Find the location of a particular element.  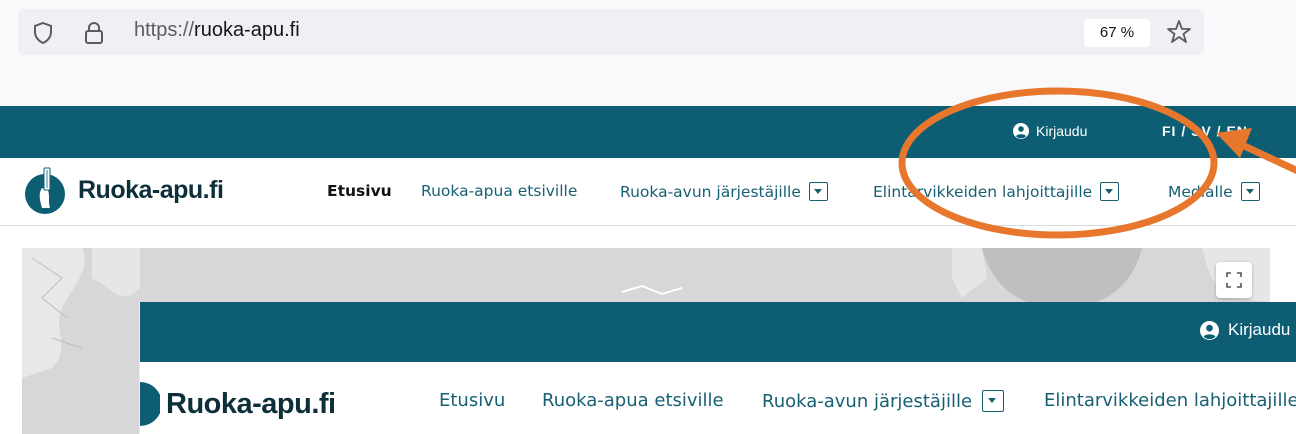

url-text: https://ruoka-apu.fi is located at coordinates (217, 30).